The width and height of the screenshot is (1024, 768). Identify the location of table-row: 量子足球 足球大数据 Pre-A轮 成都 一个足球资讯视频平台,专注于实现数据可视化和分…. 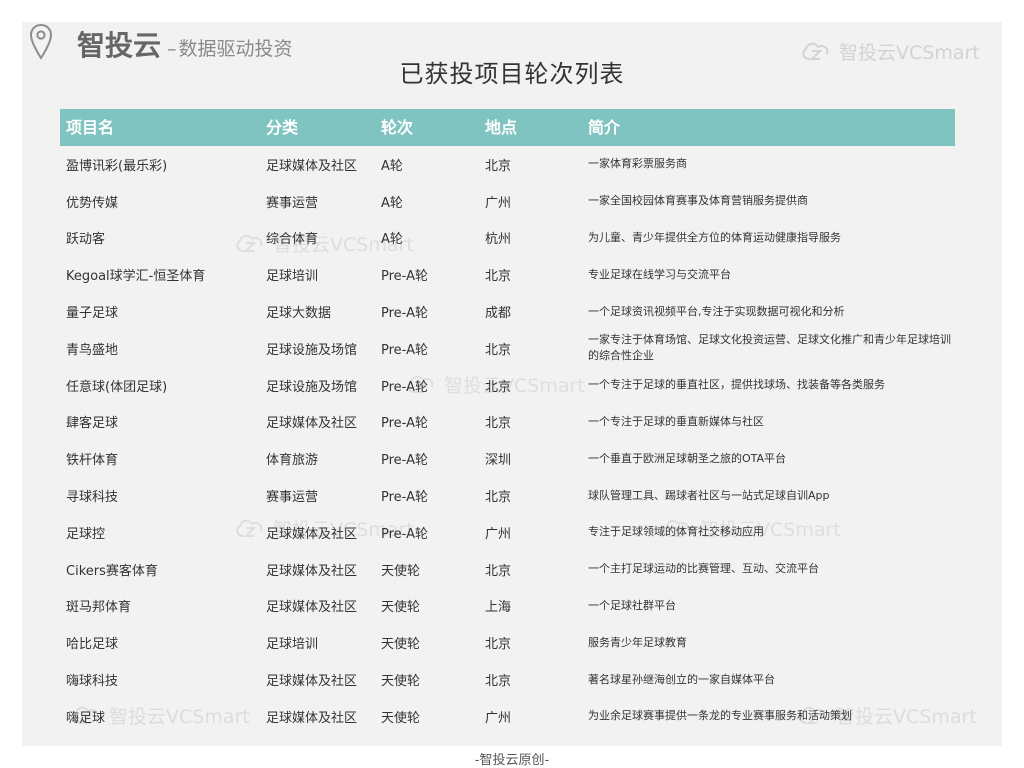
(507, 311).